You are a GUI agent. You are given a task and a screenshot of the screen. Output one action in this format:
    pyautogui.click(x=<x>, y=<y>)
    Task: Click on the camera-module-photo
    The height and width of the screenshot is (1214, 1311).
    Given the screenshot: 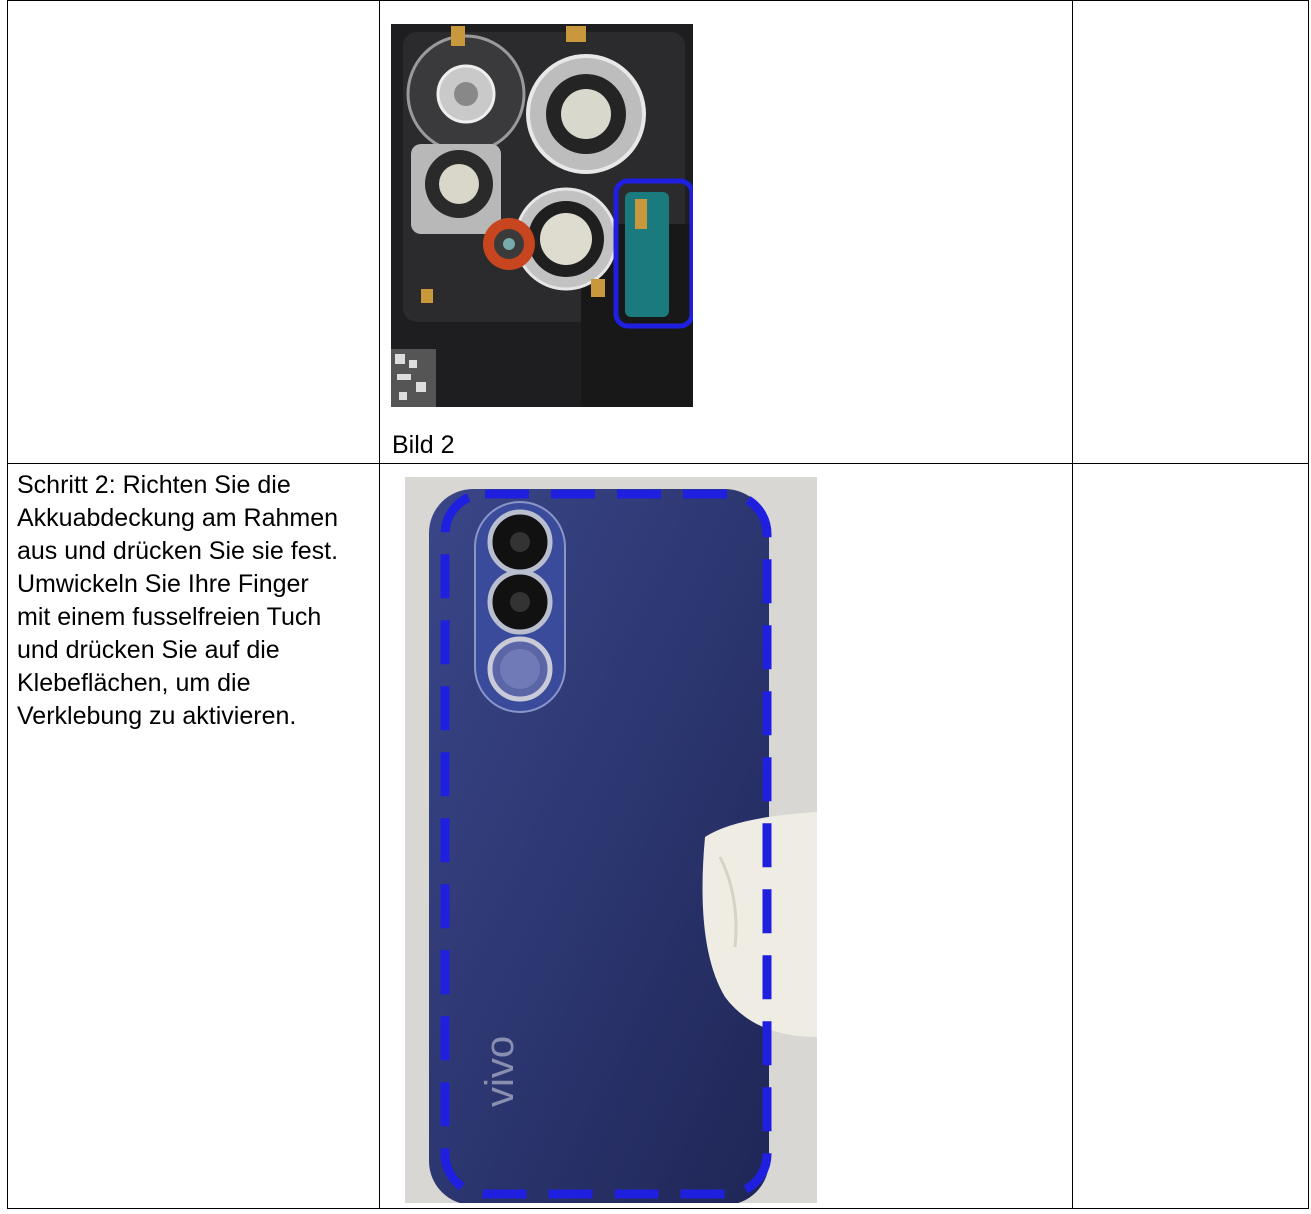 What is the action you would take?
    pyautogui.click(x=542, y=215)
    